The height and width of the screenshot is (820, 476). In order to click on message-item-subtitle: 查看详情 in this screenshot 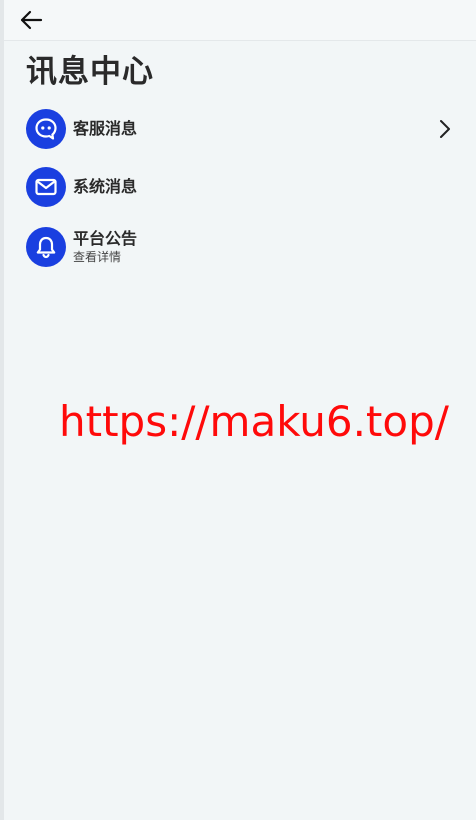, I will do `click(97, 257)`.